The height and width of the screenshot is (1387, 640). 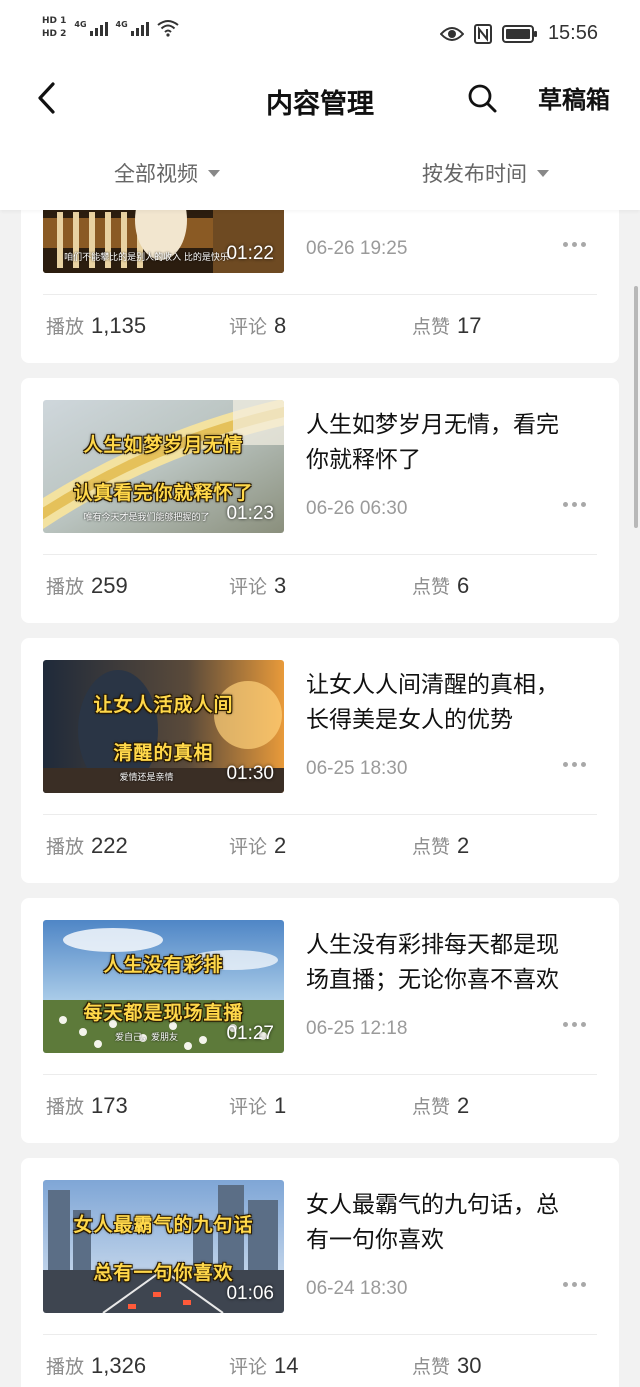 What do you see at coordinates (357, 1288) in the screenshot?
I see `publish-date: 06-24 18:30` at bounding box center [357, 1288].